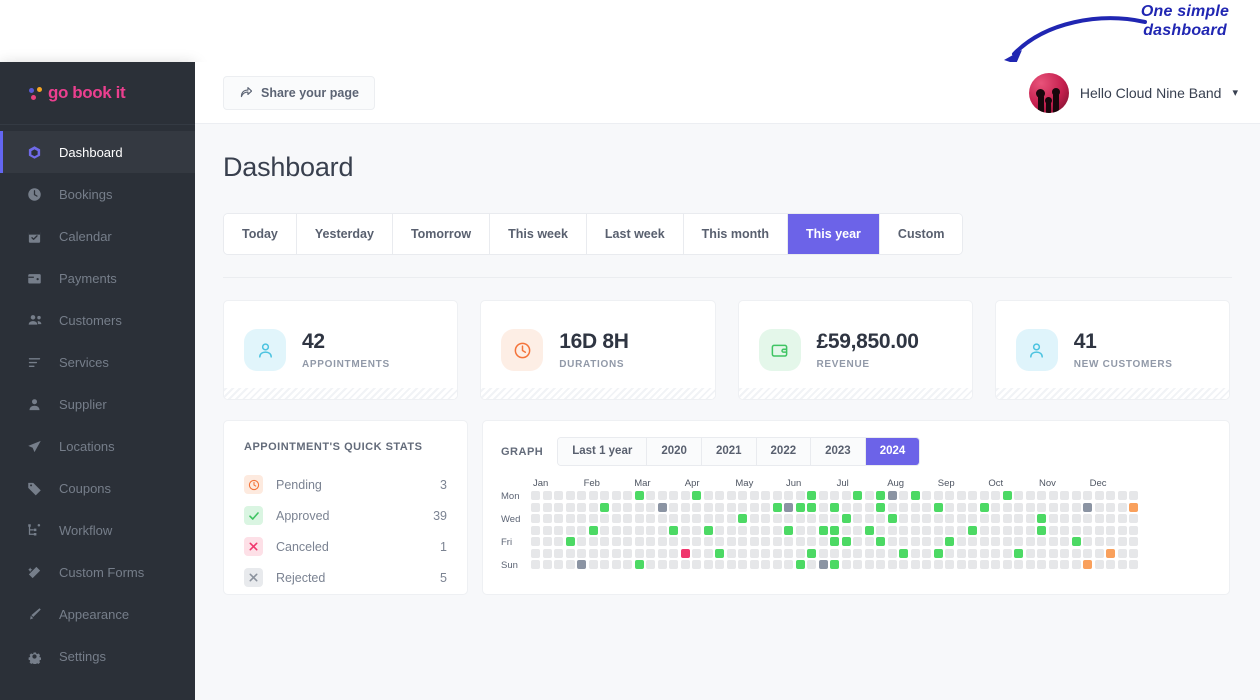 The width and height of the screenshot is (1260, 700). What do you see at coordinates (729, 451) in the screenshot?
I see `year-tab-2021: 2021` at bounding box center [729, 451].